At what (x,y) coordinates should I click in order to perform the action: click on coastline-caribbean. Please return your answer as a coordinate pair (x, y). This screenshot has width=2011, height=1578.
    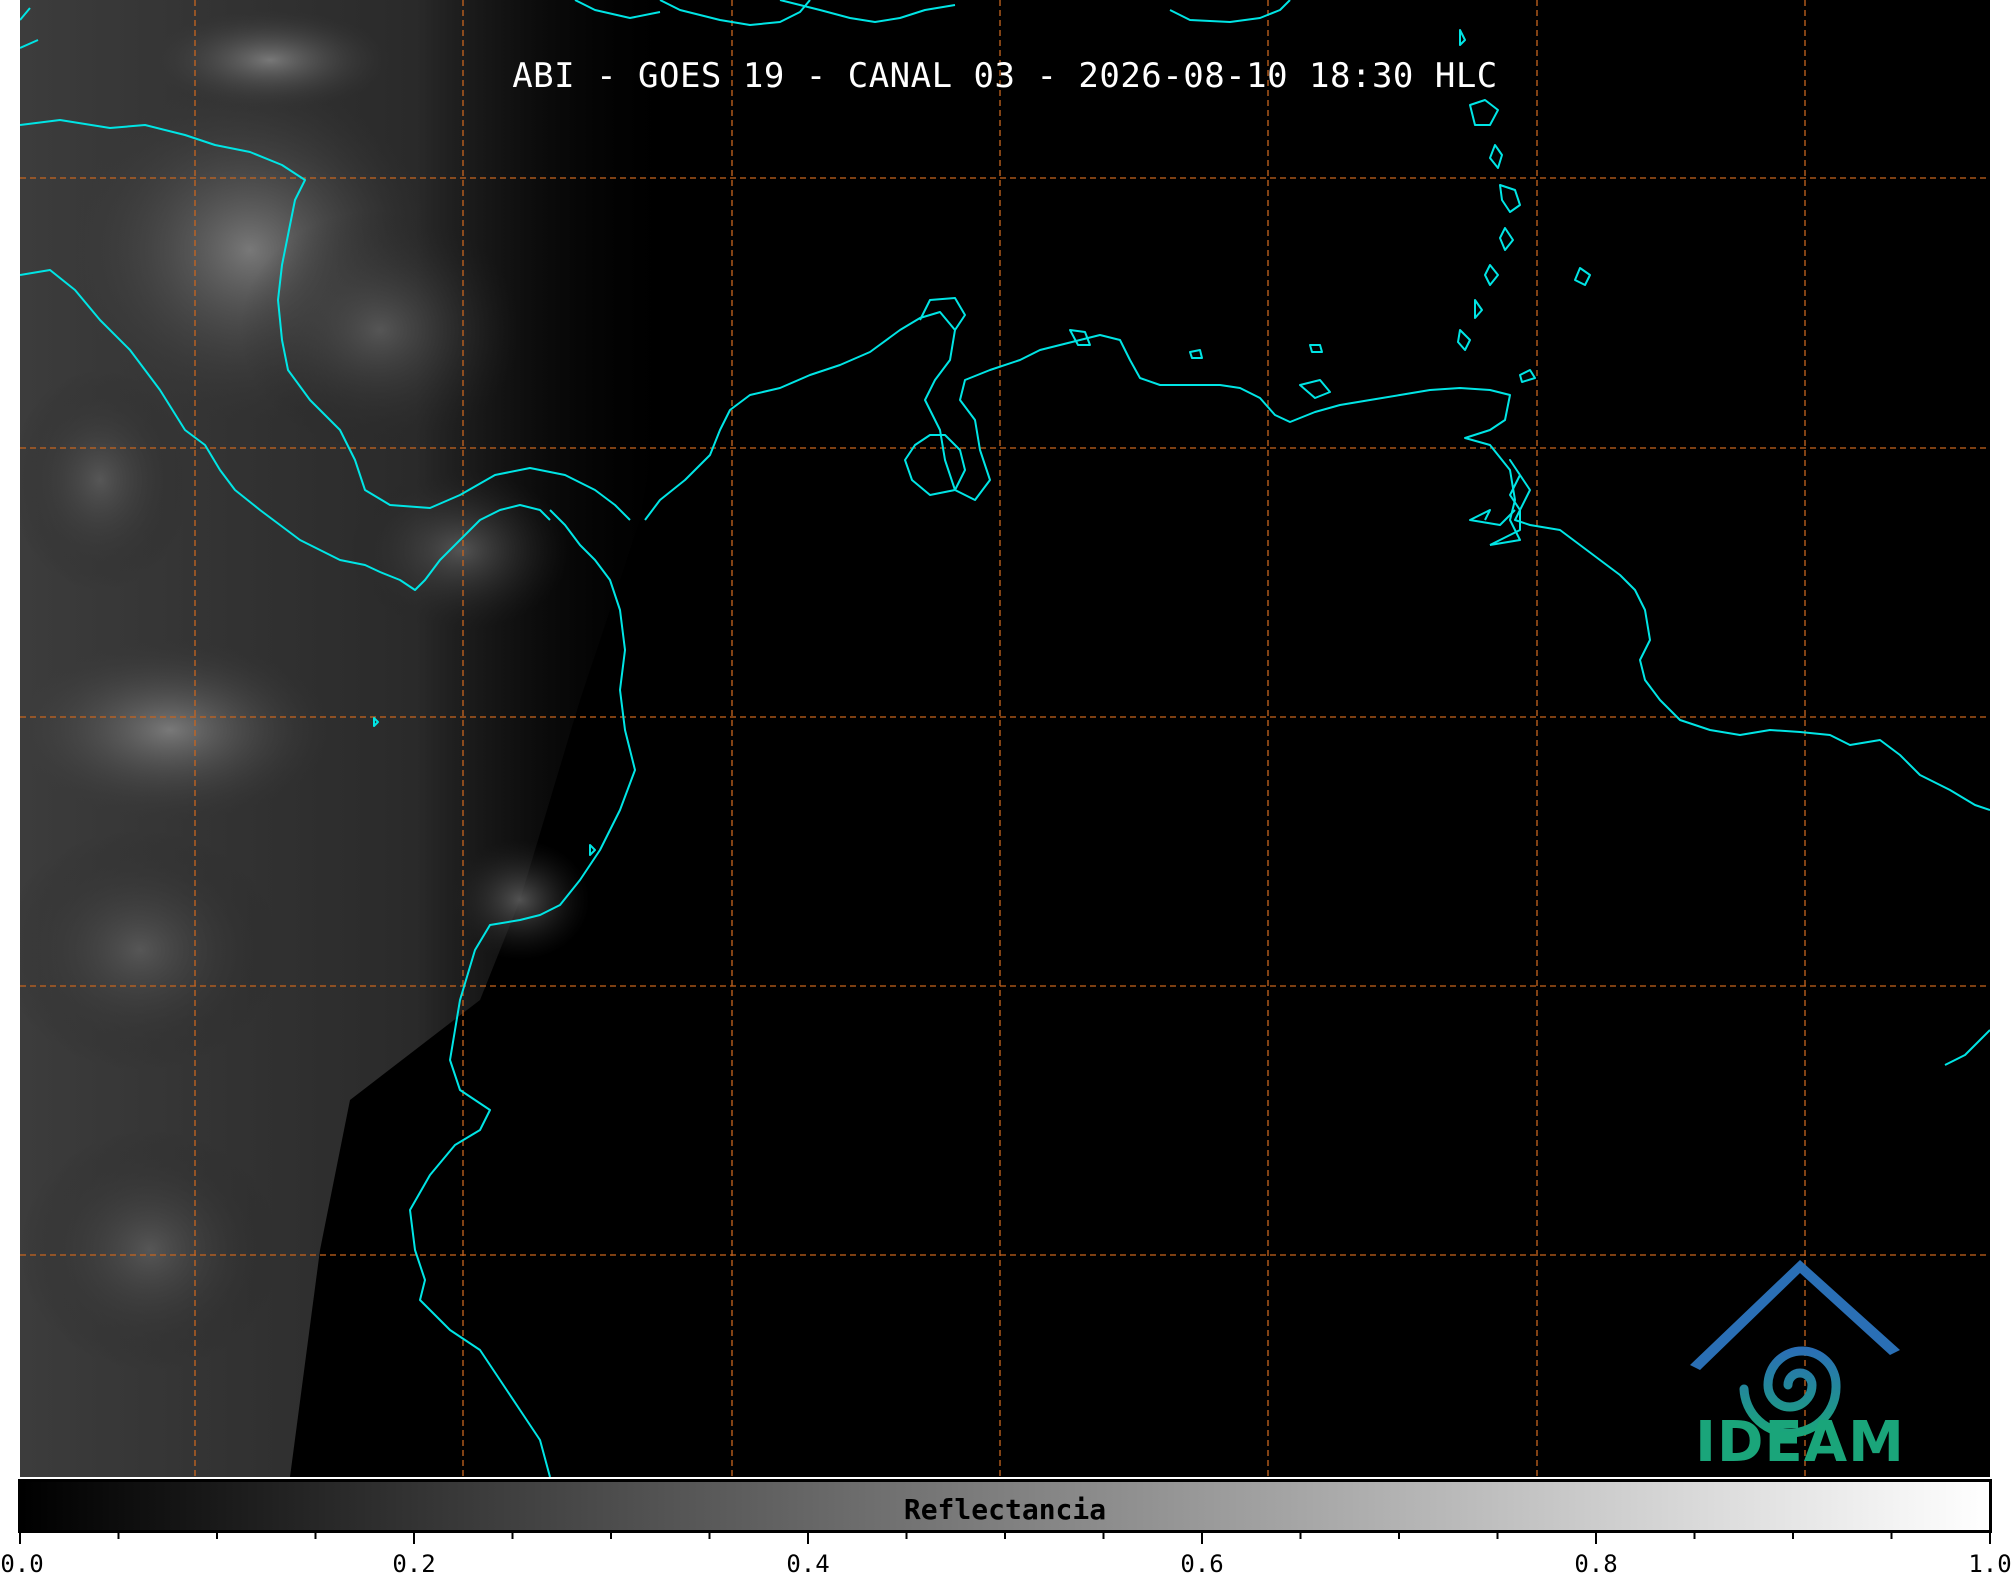
    Looking at the image, I should click on (1082, 428).